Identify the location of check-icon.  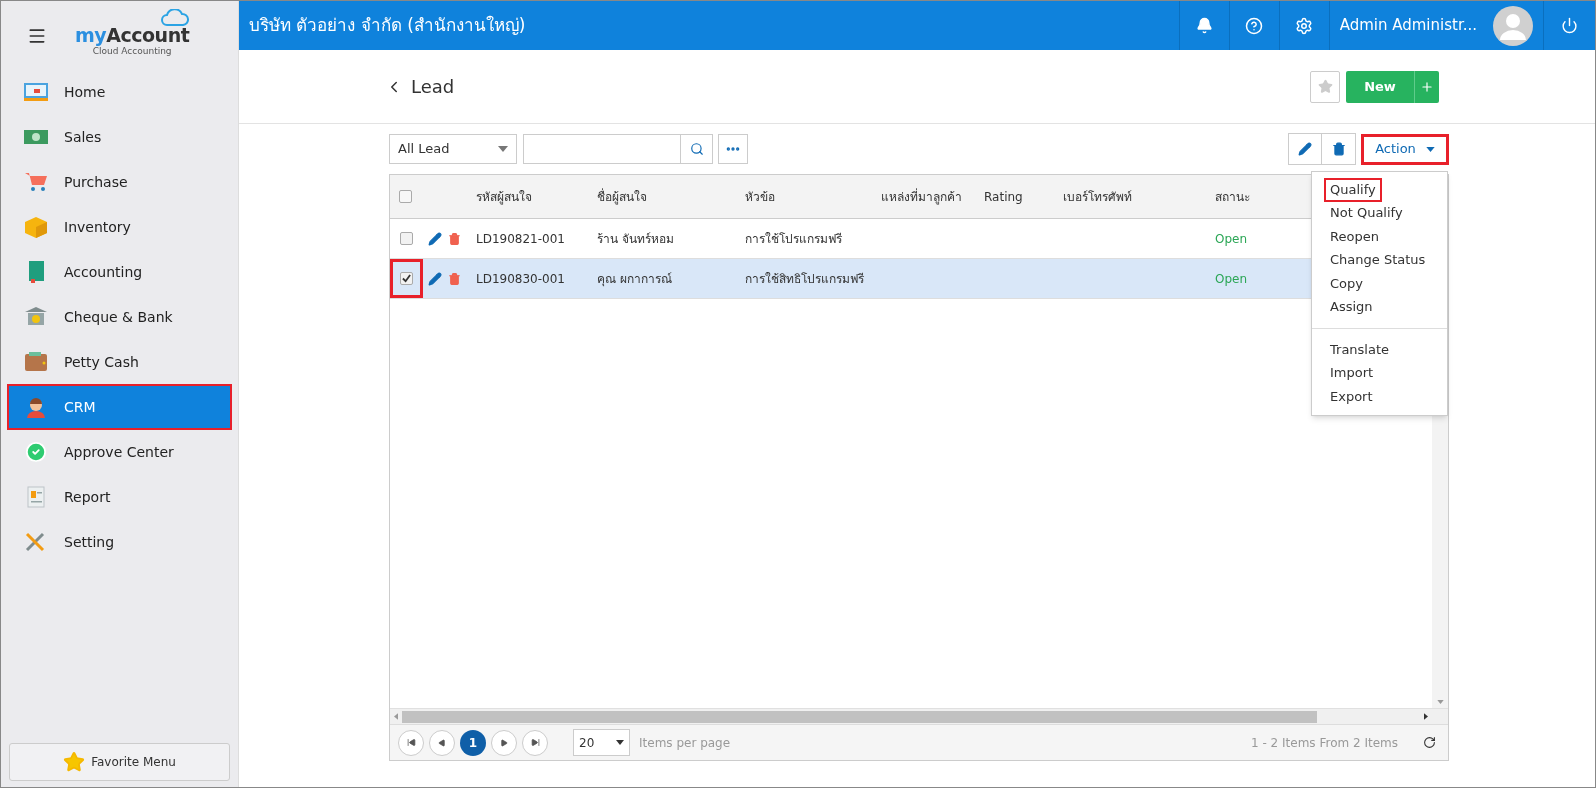
(406, 278).